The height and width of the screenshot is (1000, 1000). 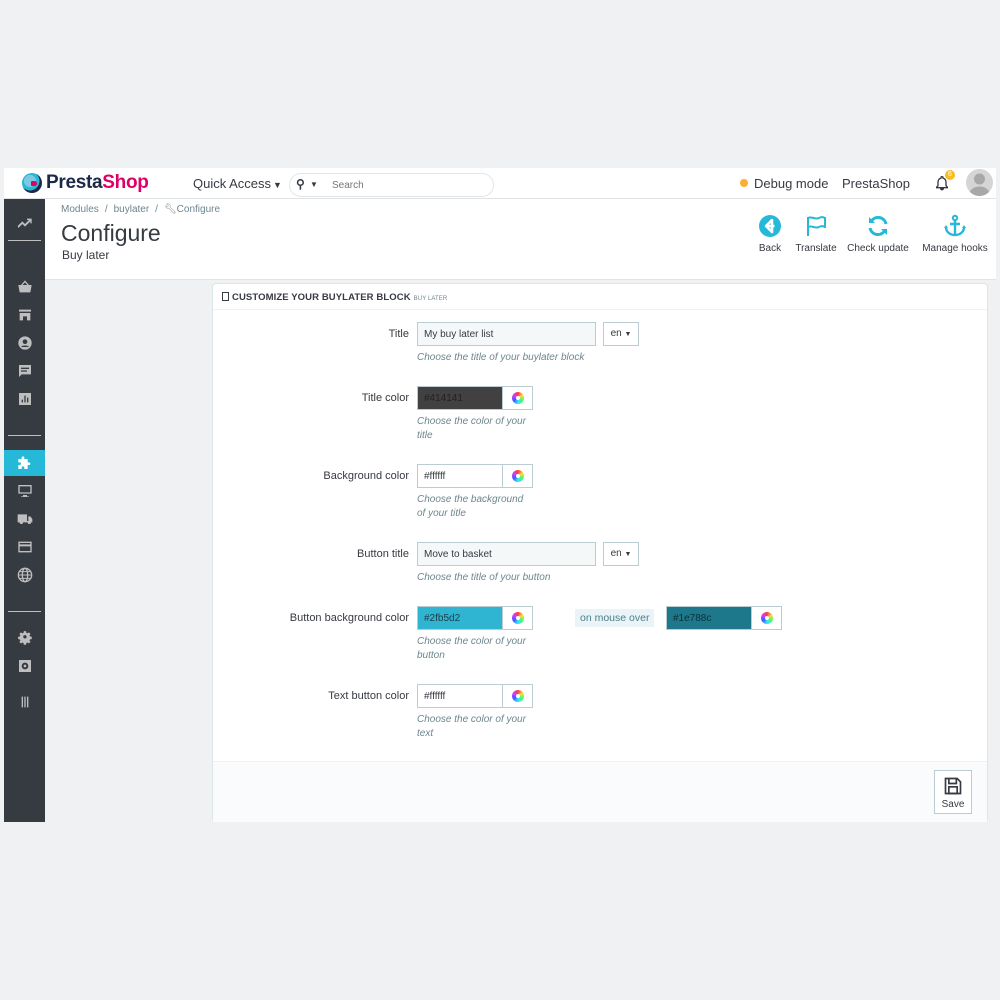 I want to click on title-input, so click(x=506, y=334).